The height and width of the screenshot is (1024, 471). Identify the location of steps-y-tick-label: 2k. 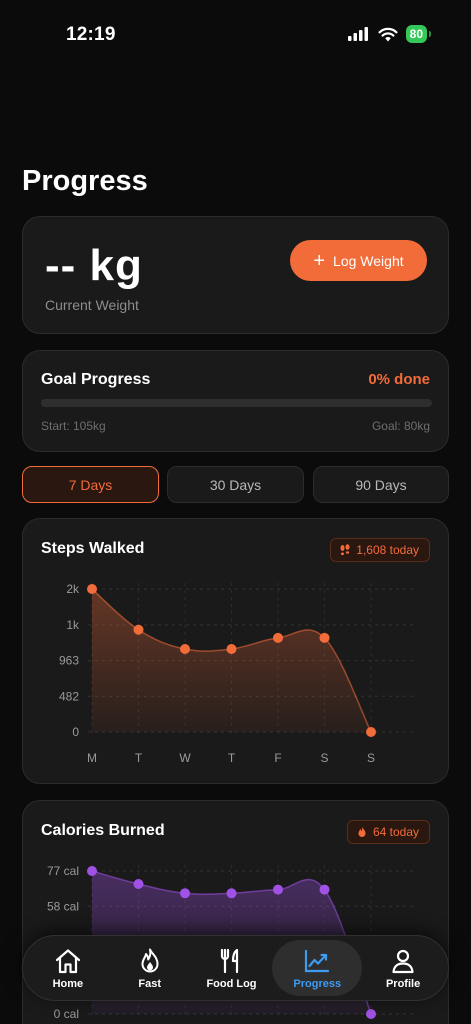
(73, 589).